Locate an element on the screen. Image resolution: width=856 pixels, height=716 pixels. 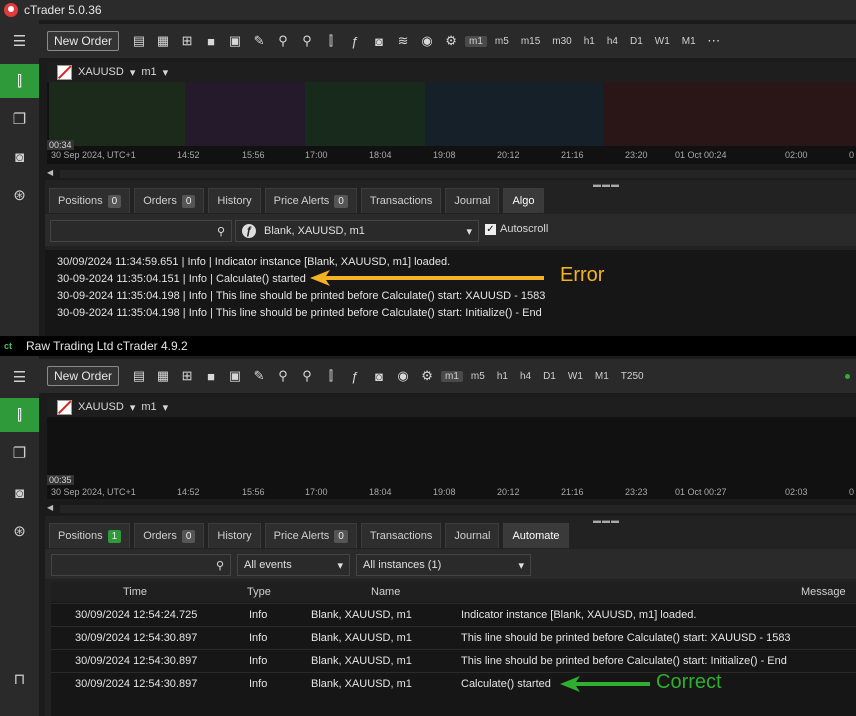
tab-positions: Positions 0 is located at coordinates (90, 200).